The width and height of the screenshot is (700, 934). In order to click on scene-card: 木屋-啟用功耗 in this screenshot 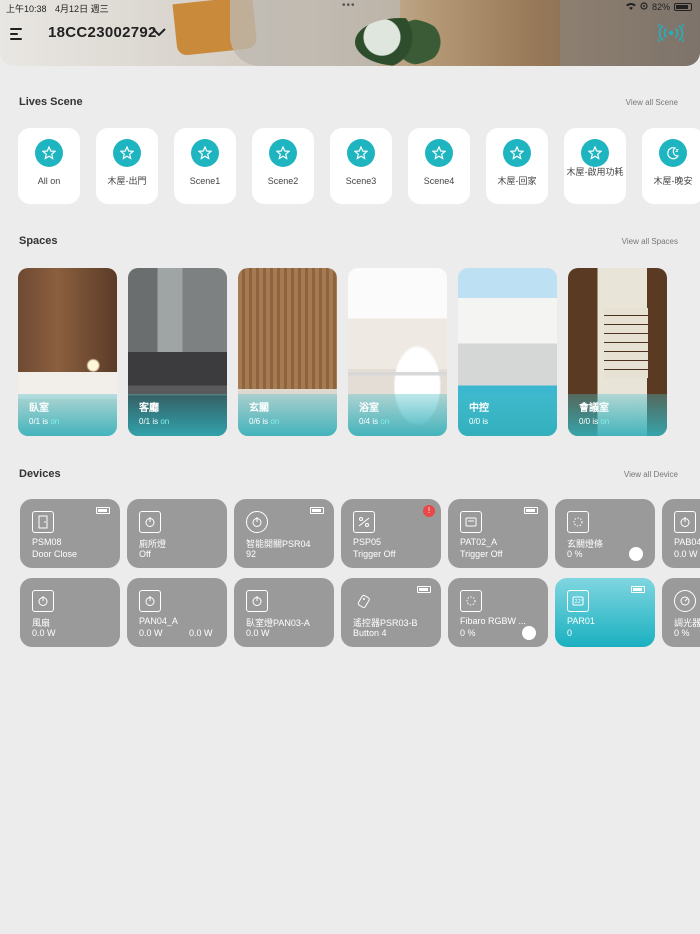, I will do `click(595, 166)`.